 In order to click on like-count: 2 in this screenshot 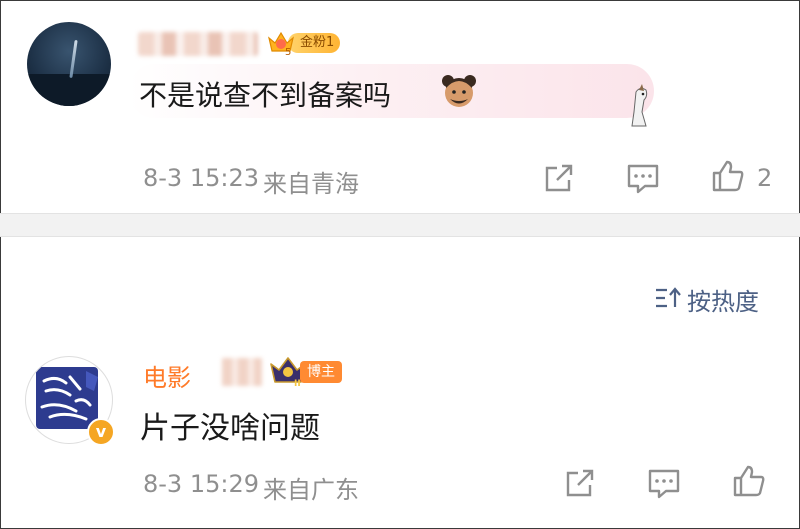, I will do `click(765, 178)`.